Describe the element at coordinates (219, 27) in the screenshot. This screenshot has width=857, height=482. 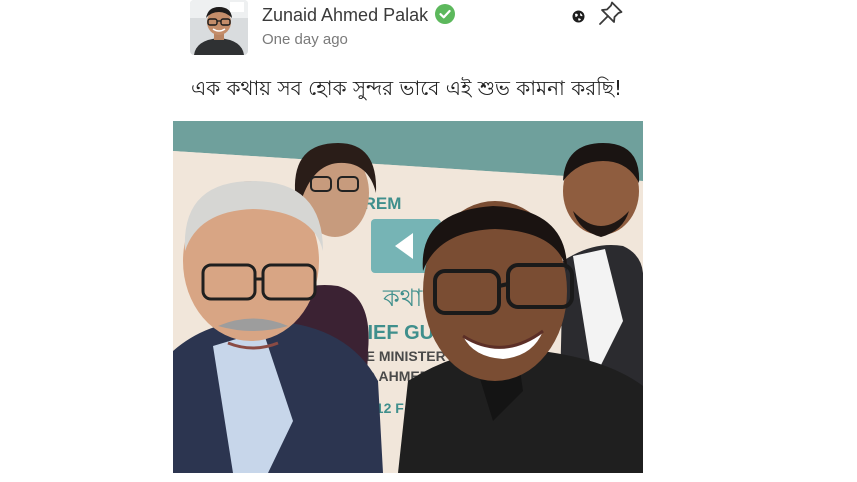
I see `author-avatar` at that location.